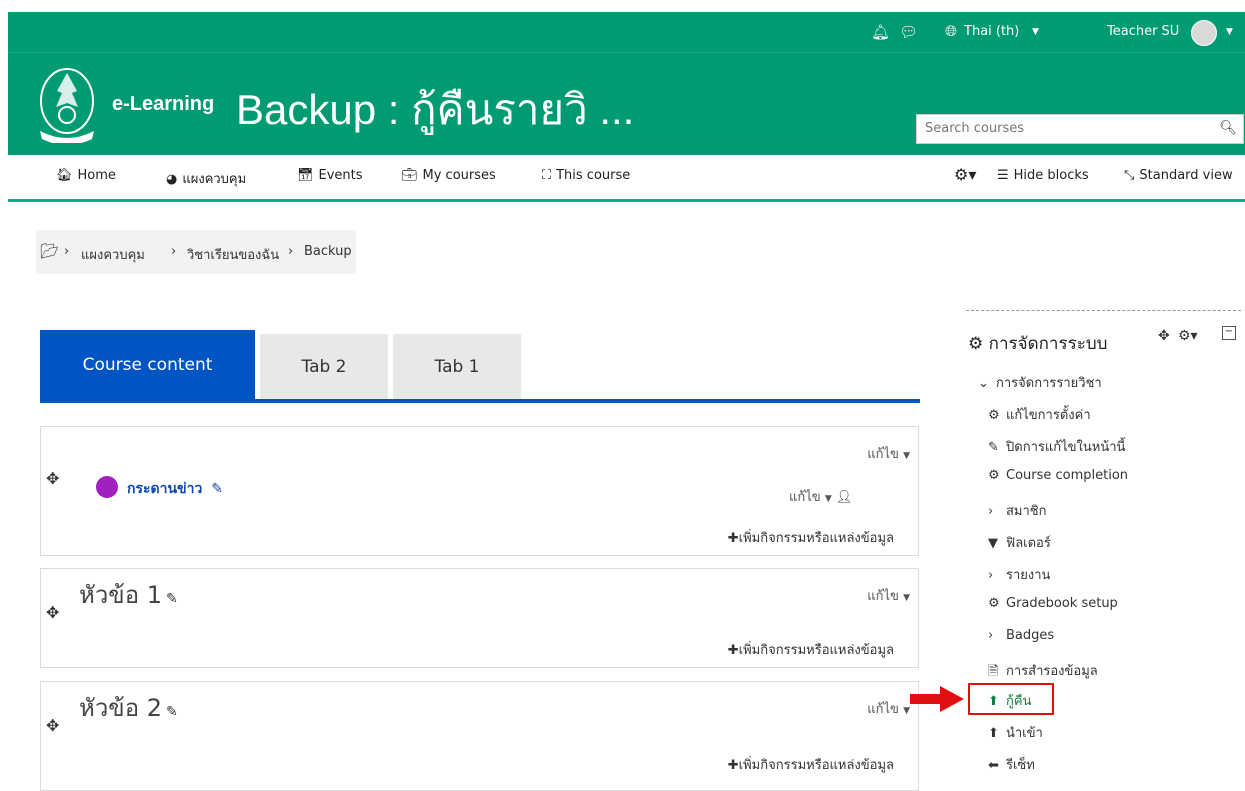  I want to click on briefcase-icon: 💼︎, so click(409, 175).